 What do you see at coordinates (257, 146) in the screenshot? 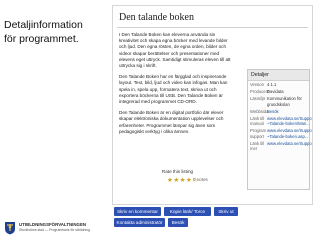
I see `details-key: Länk till mer` at bounding box center [257, 146].